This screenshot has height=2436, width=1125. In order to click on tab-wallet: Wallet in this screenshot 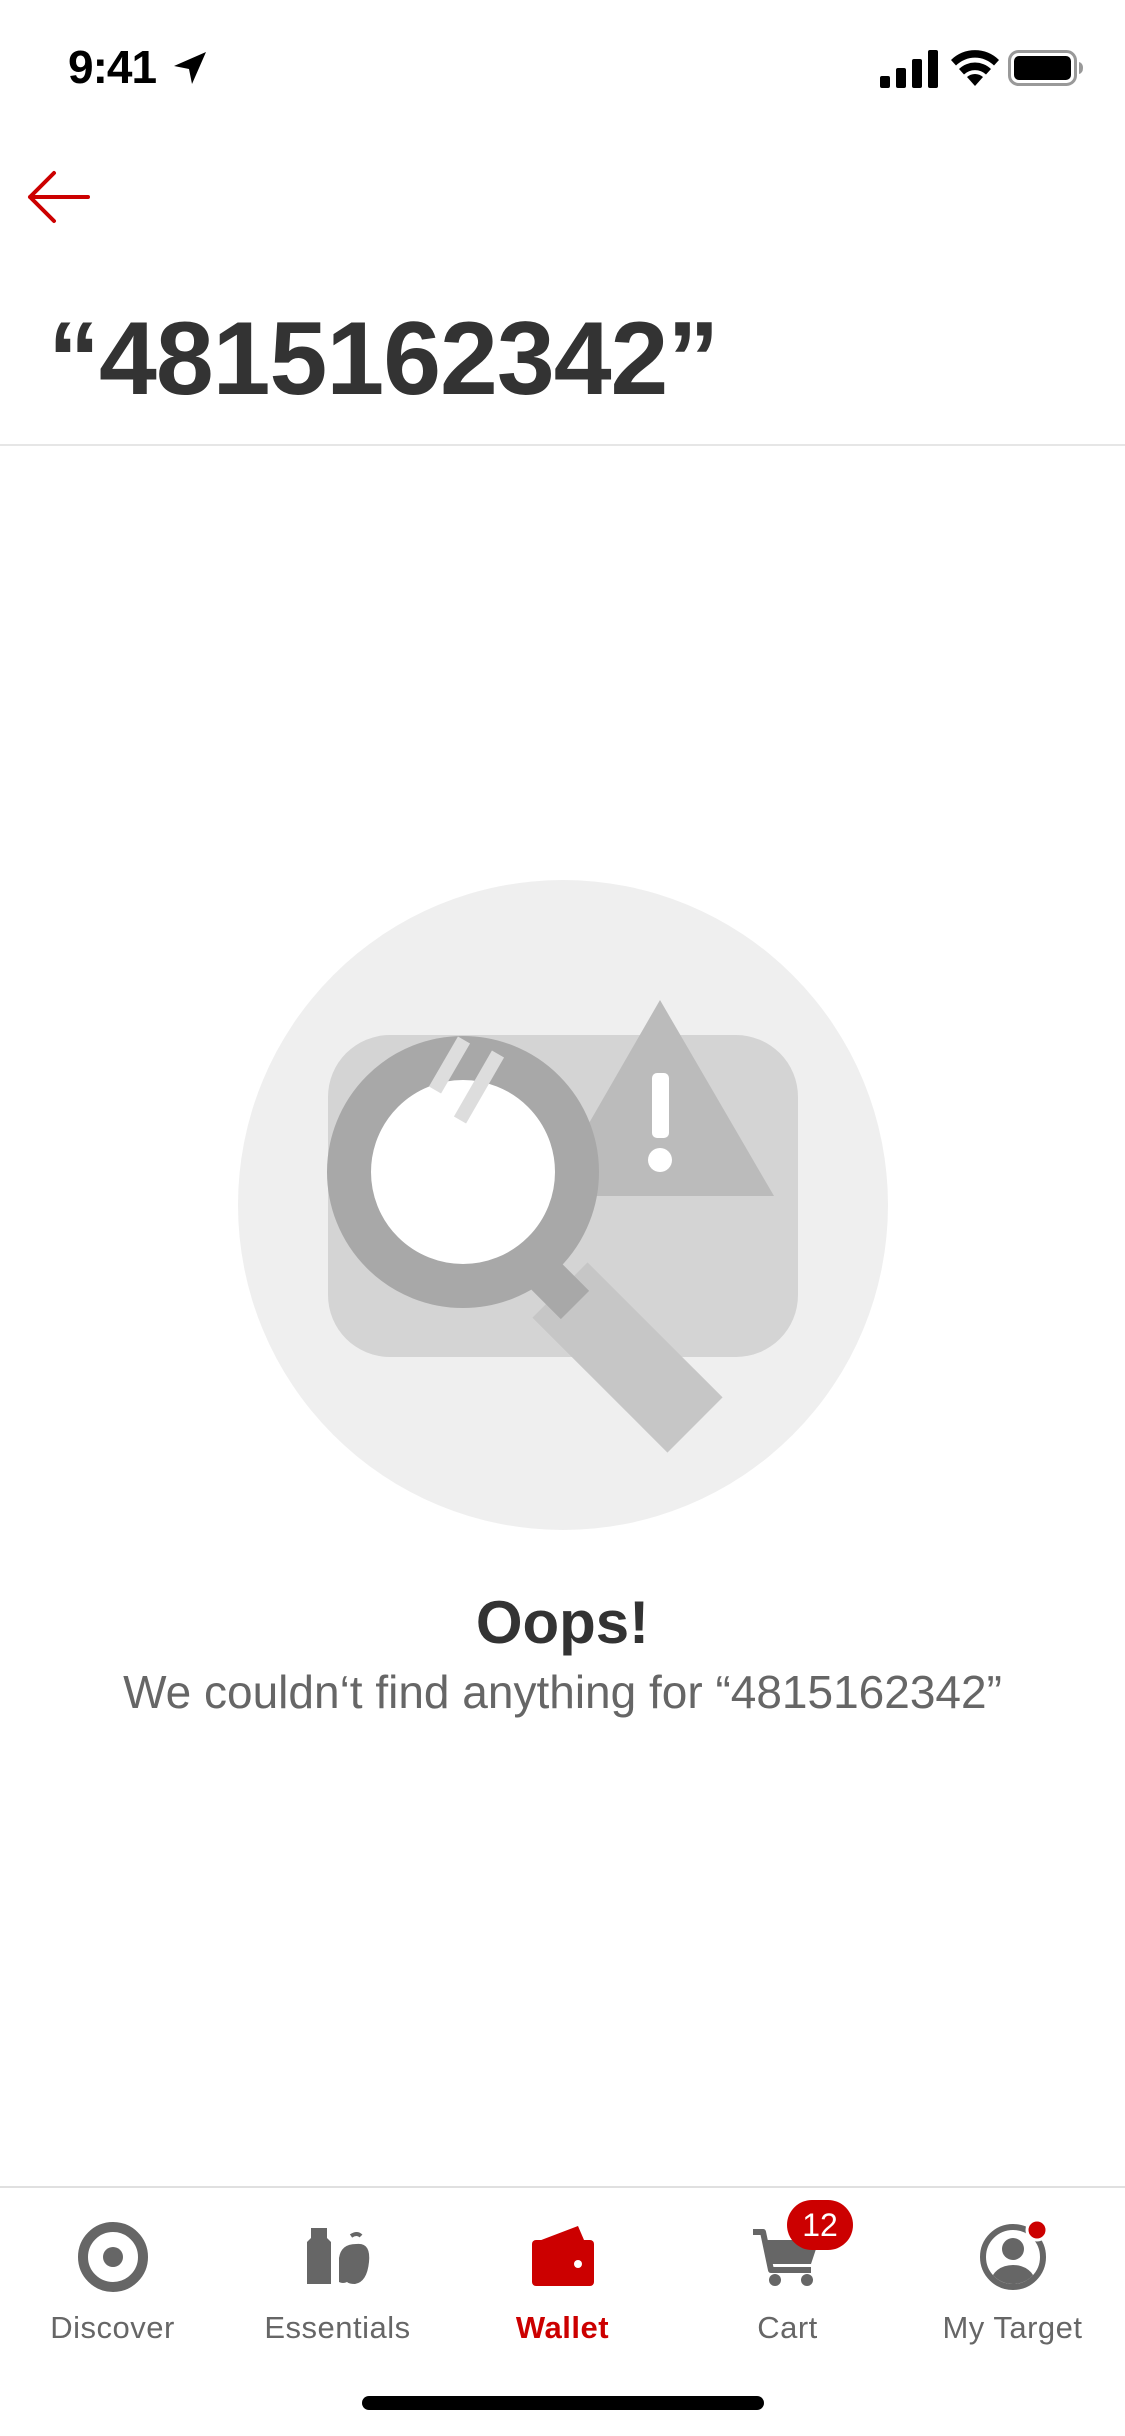, I will do `click(562, 2273)`.